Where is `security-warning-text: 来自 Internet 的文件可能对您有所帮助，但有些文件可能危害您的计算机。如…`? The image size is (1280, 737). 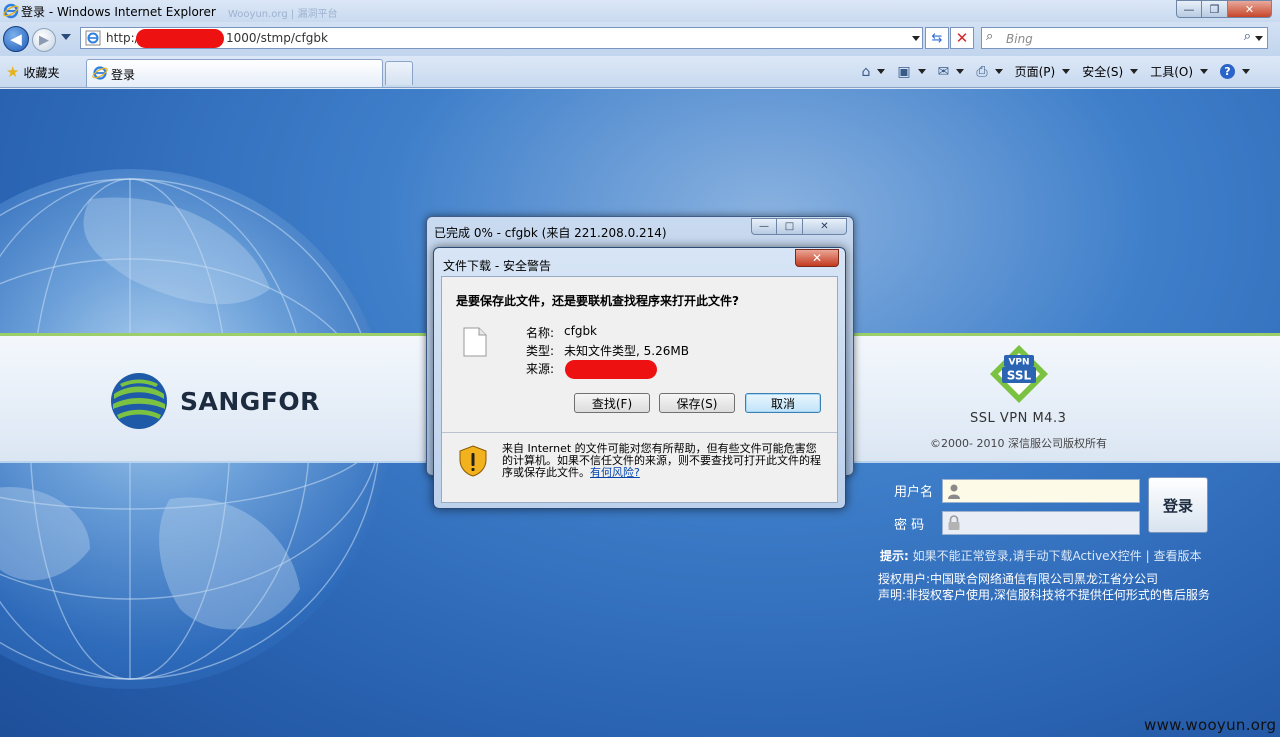 security-warning-text: 来自 Internet 的文件可能对您有所帮助，但有些文件可能危害您的计算机。如… is located at coordinates (661, 460).